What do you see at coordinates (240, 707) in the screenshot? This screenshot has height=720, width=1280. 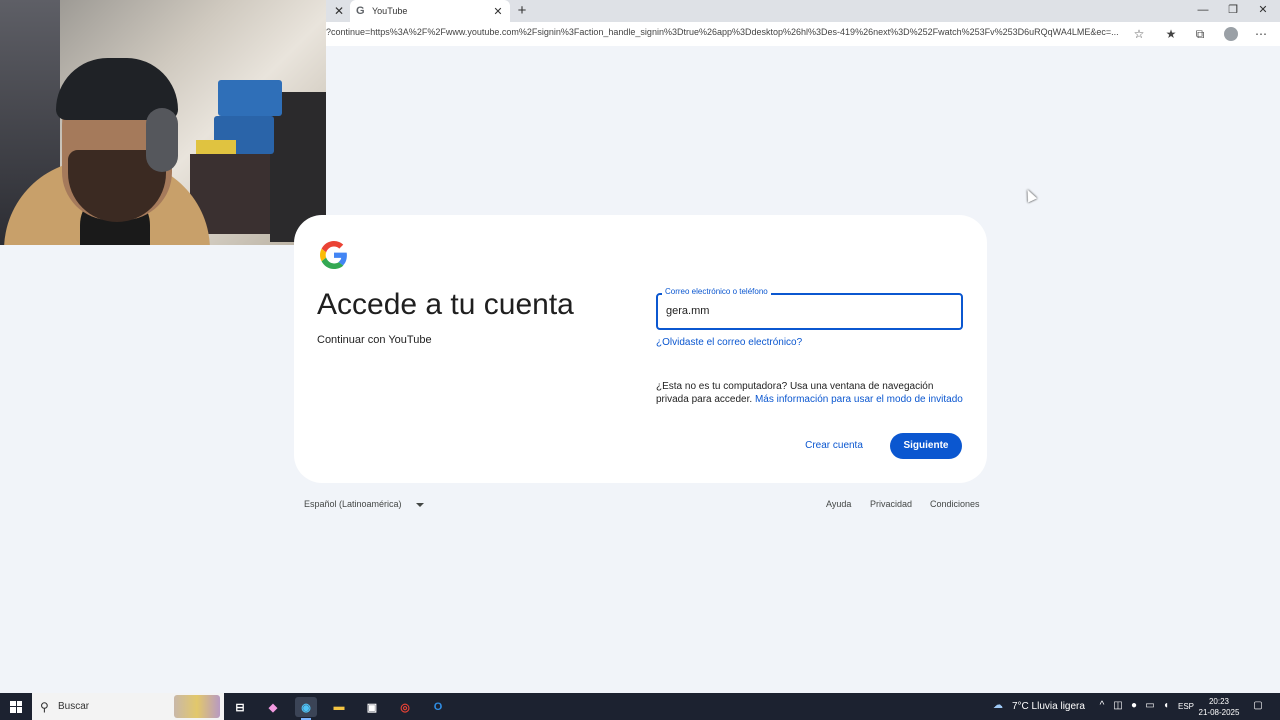 I see `task-view-icon: ⊟` at bounding box center [240, 707].